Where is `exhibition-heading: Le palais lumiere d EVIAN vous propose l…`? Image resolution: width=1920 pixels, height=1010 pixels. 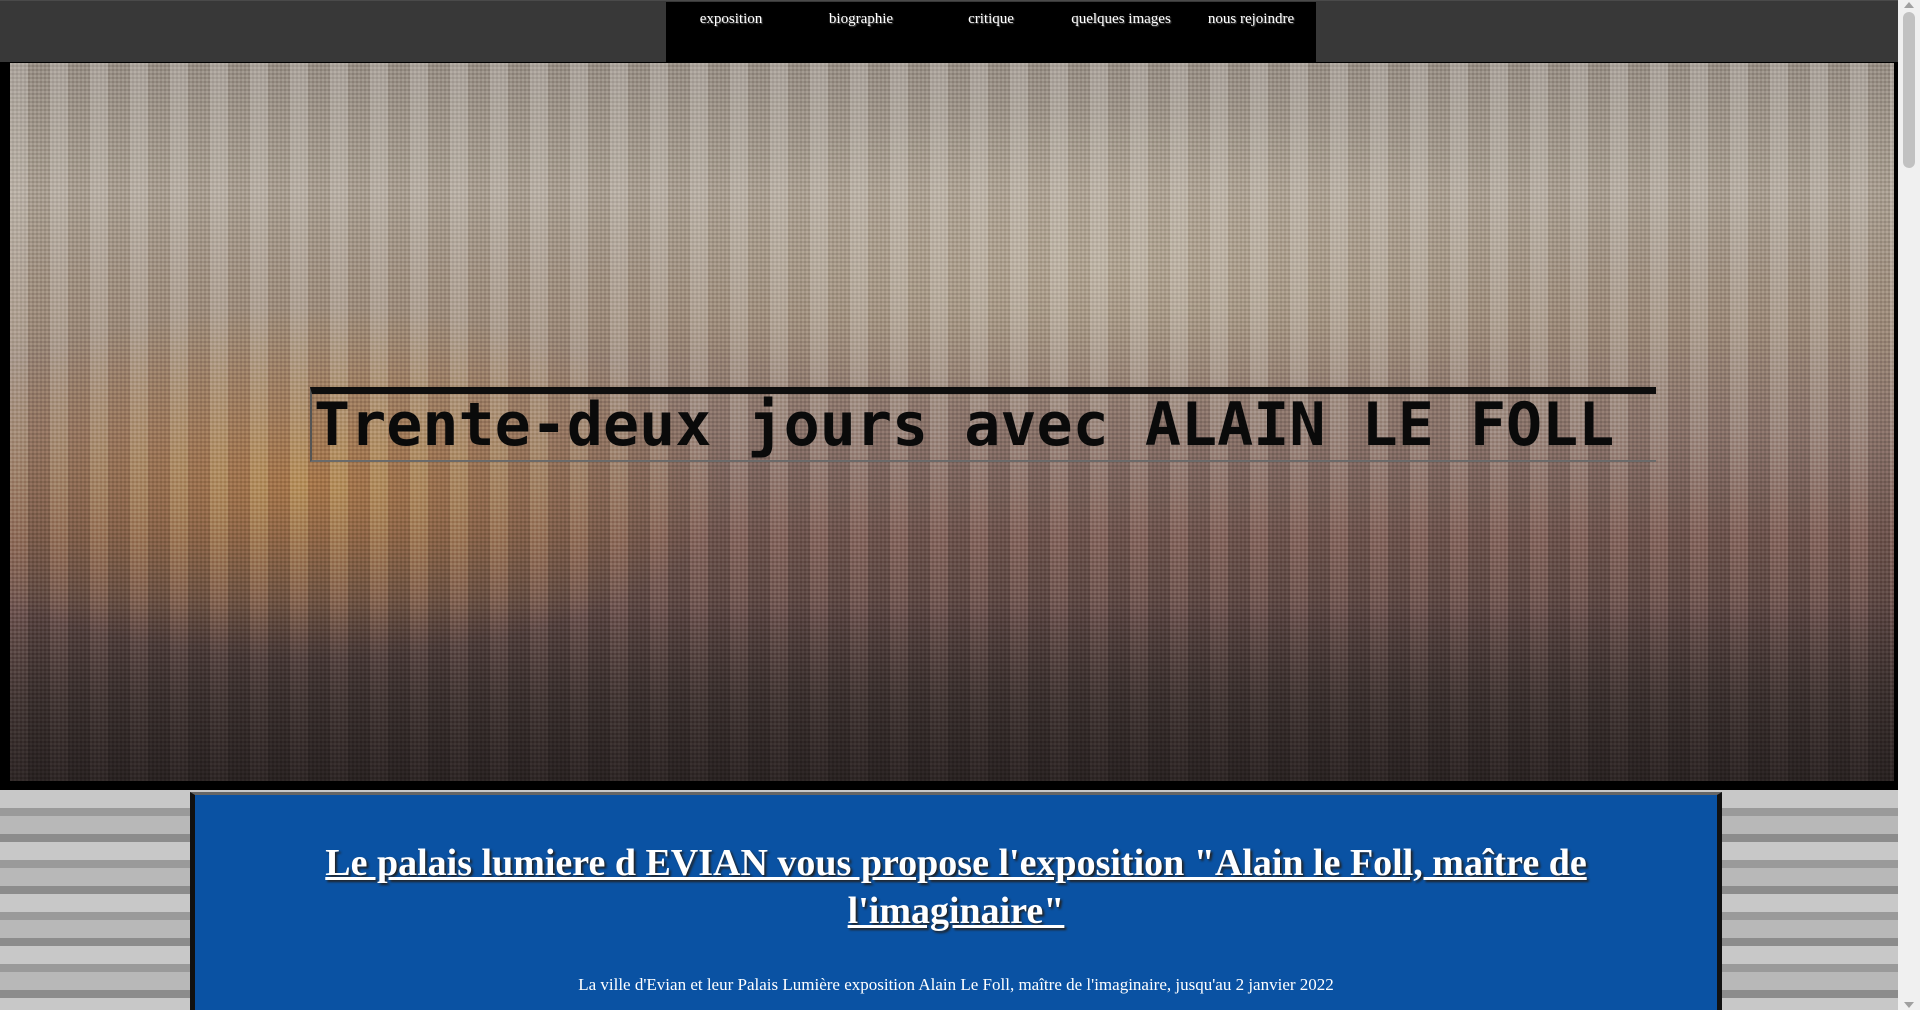
exhibition-heading: Le palais lumiere d EVIAN vous propose l… is located at coordinates (956, 887).